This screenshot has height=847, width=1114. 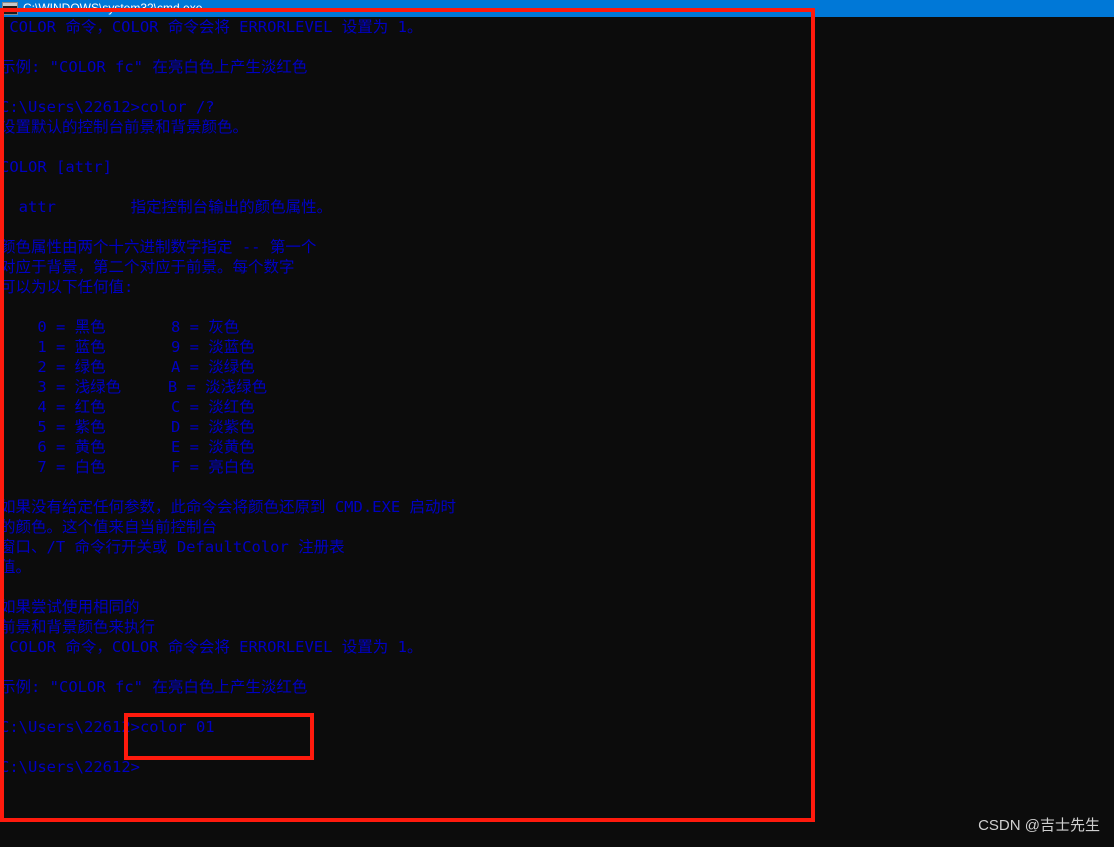 What do you see at coordinates (228, 507) in the screenshot?
I see `console-line: 如果没有给定任何参数，此命令会将颜色还原到 CMD.EXE 启动时` at bounding box center [228, 507].